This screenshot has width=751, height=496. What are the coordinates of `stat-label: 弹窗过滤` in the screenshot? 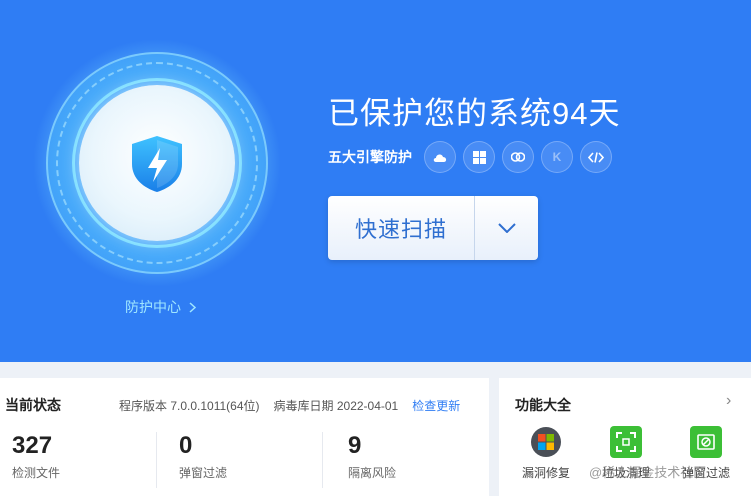 It's located at (203, 473).